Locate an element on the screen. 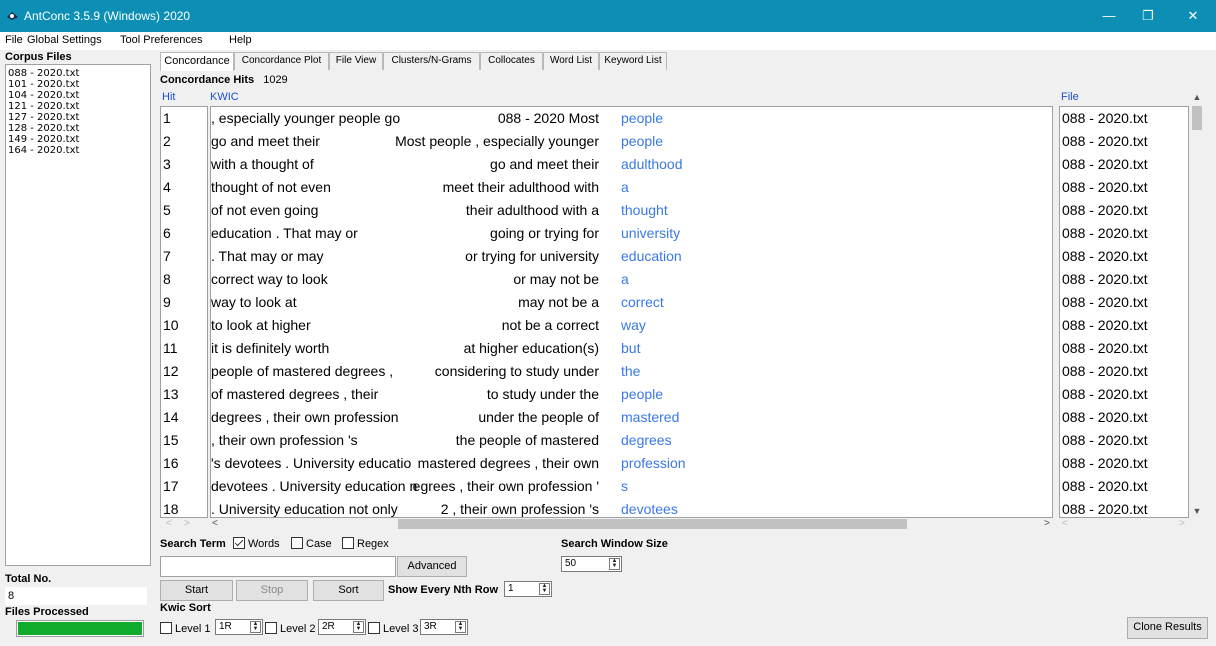 The height and width of the screenshot is (646, 1216). tab-concordance: Concordance is located at coordinates (197, 61).